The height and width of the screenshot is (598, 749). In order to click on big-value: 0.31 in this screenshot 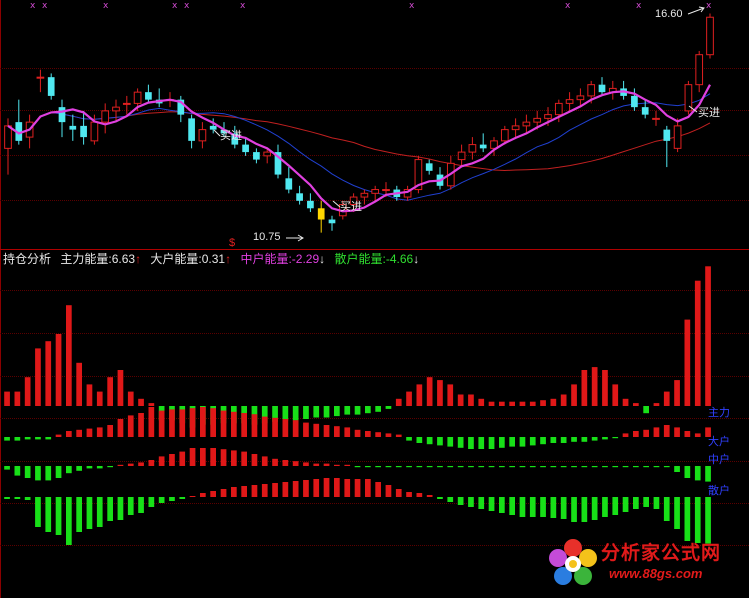, I will do `click(213, 259)`.